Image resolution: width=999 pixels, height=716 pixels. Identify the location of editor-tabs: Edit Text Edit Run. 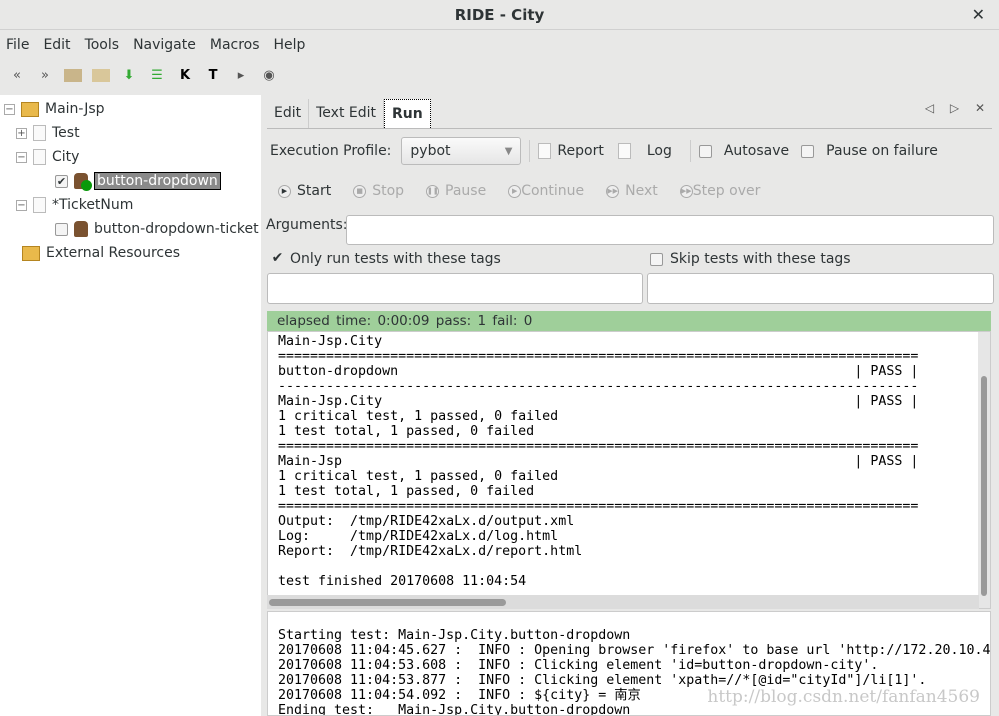
(629, 114).